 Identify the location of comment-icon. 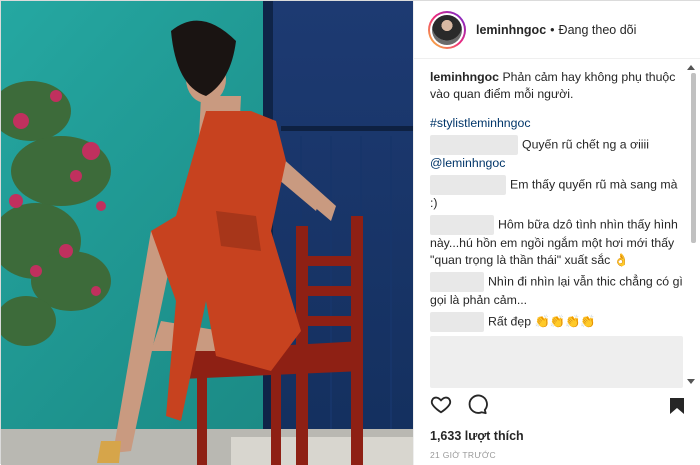
(477, 406).